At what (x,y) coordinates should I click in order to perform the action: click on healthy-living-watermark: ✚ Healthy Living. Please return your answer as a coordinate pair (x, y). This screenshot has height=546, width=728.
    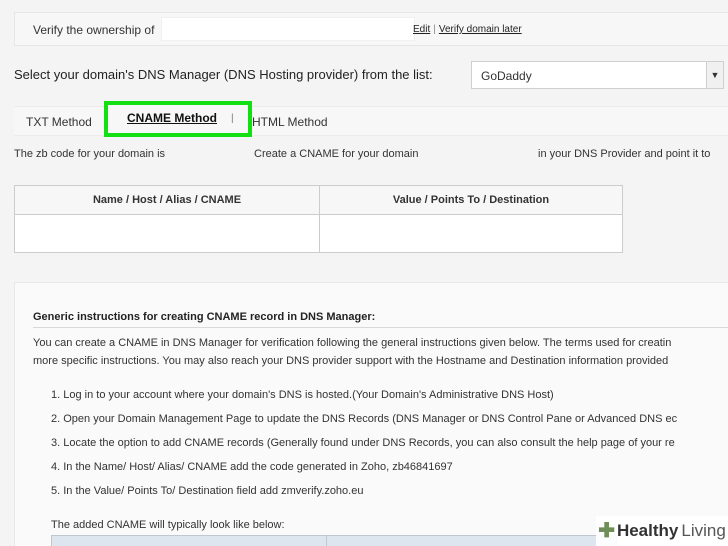
    Looking at the image, I should click on (662, 531).